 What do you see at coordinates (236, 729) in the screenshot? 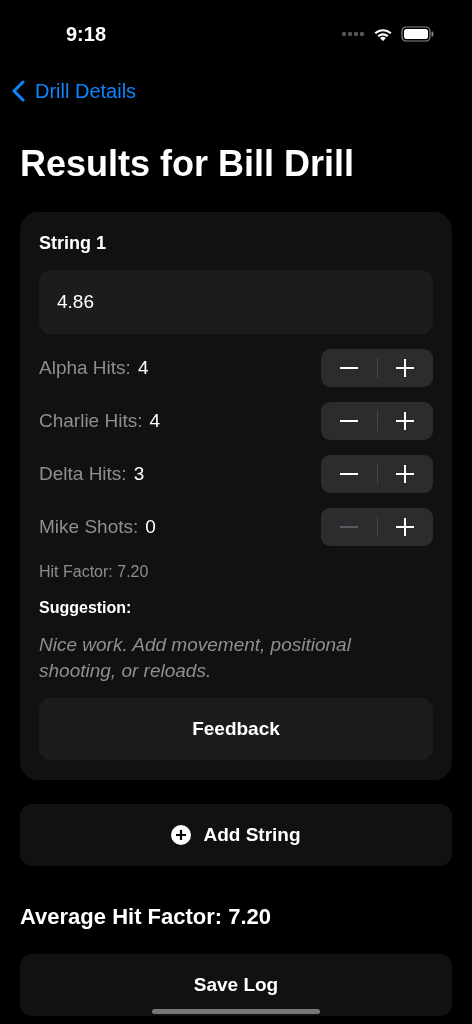
I see `feedback-button: Feedback` at bounding box center [236, 729].